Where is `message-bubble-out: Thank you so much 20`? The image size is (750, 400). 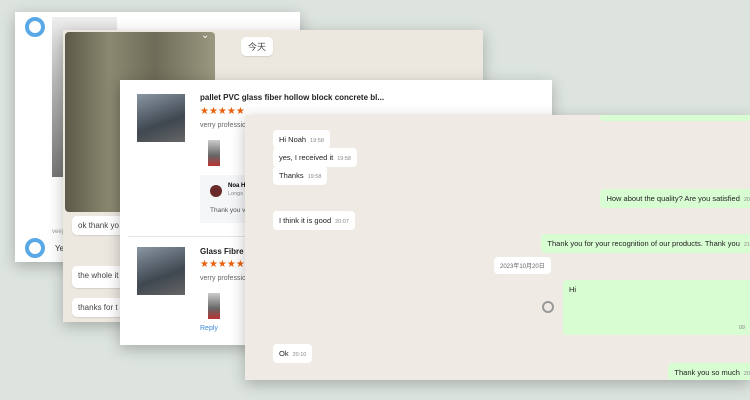
message-bubble-out: Thank you so much 20 is located at coordinates (709, 371).